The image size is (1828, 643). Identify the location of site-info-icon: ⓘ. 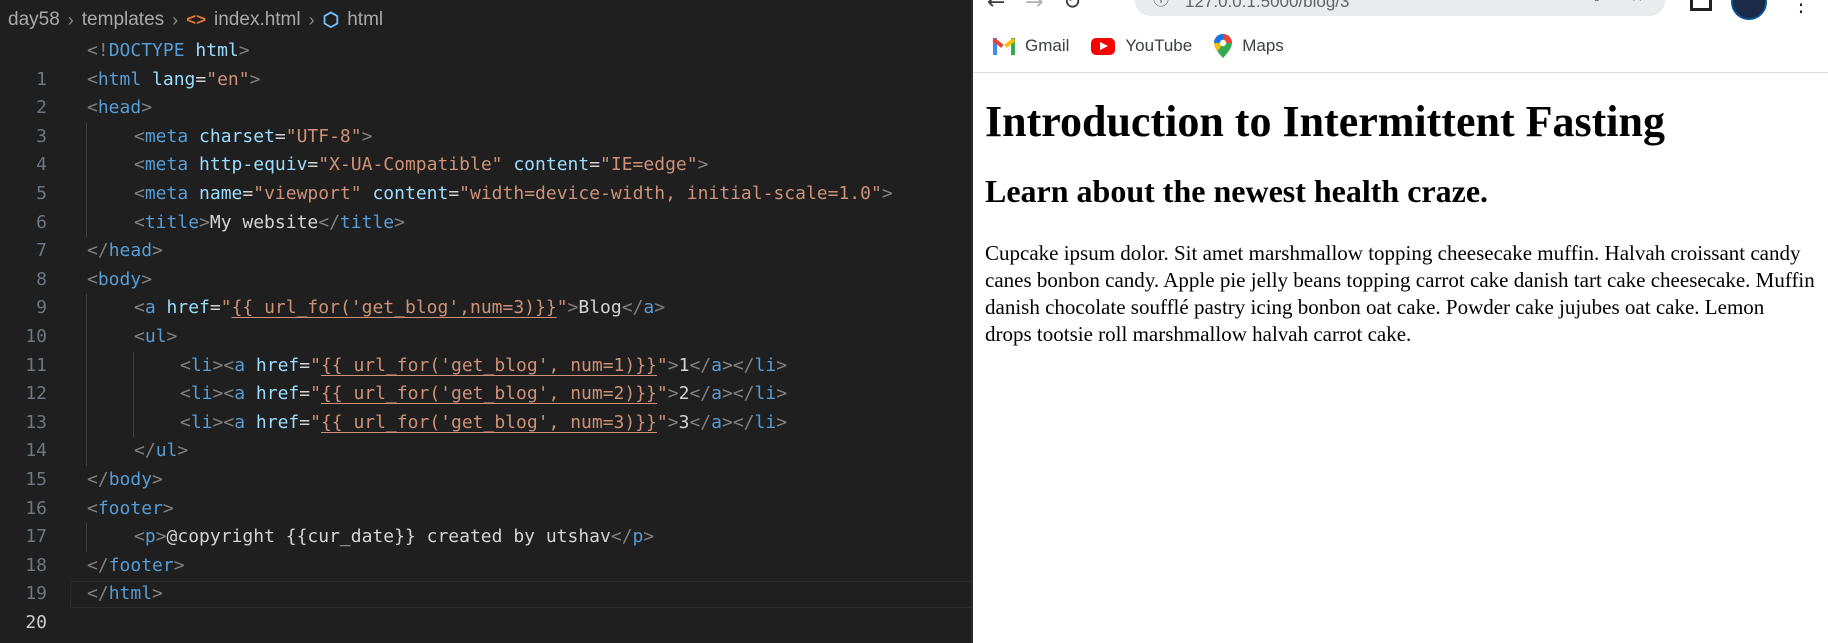
(1161, 5).